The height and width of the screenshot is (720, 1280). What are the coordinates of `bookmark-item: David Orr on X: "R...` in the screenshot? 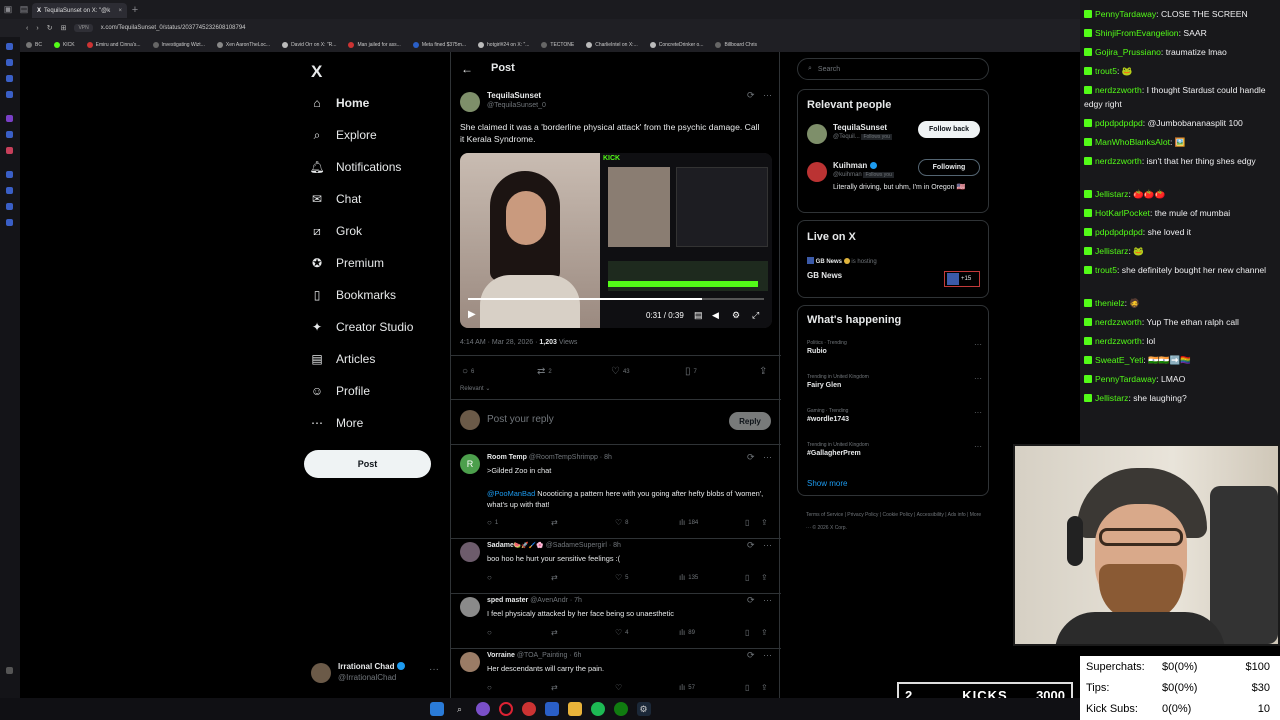 It's located at (309, 44).